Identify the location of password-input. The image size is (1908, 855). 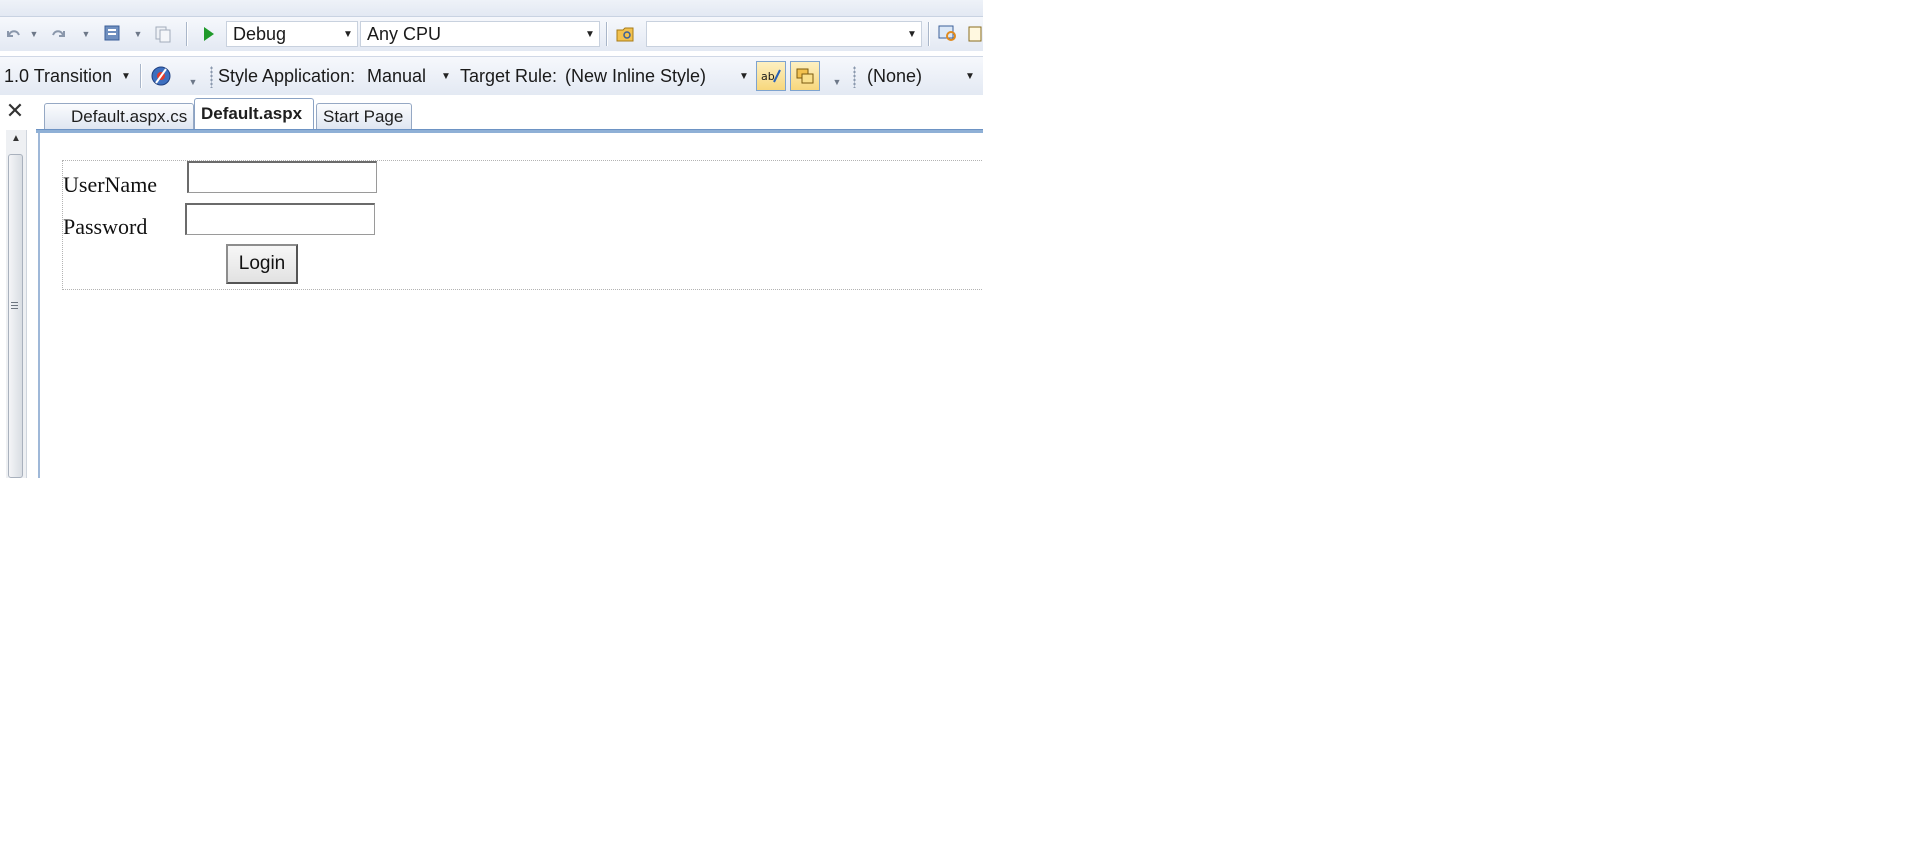
(280, 219).